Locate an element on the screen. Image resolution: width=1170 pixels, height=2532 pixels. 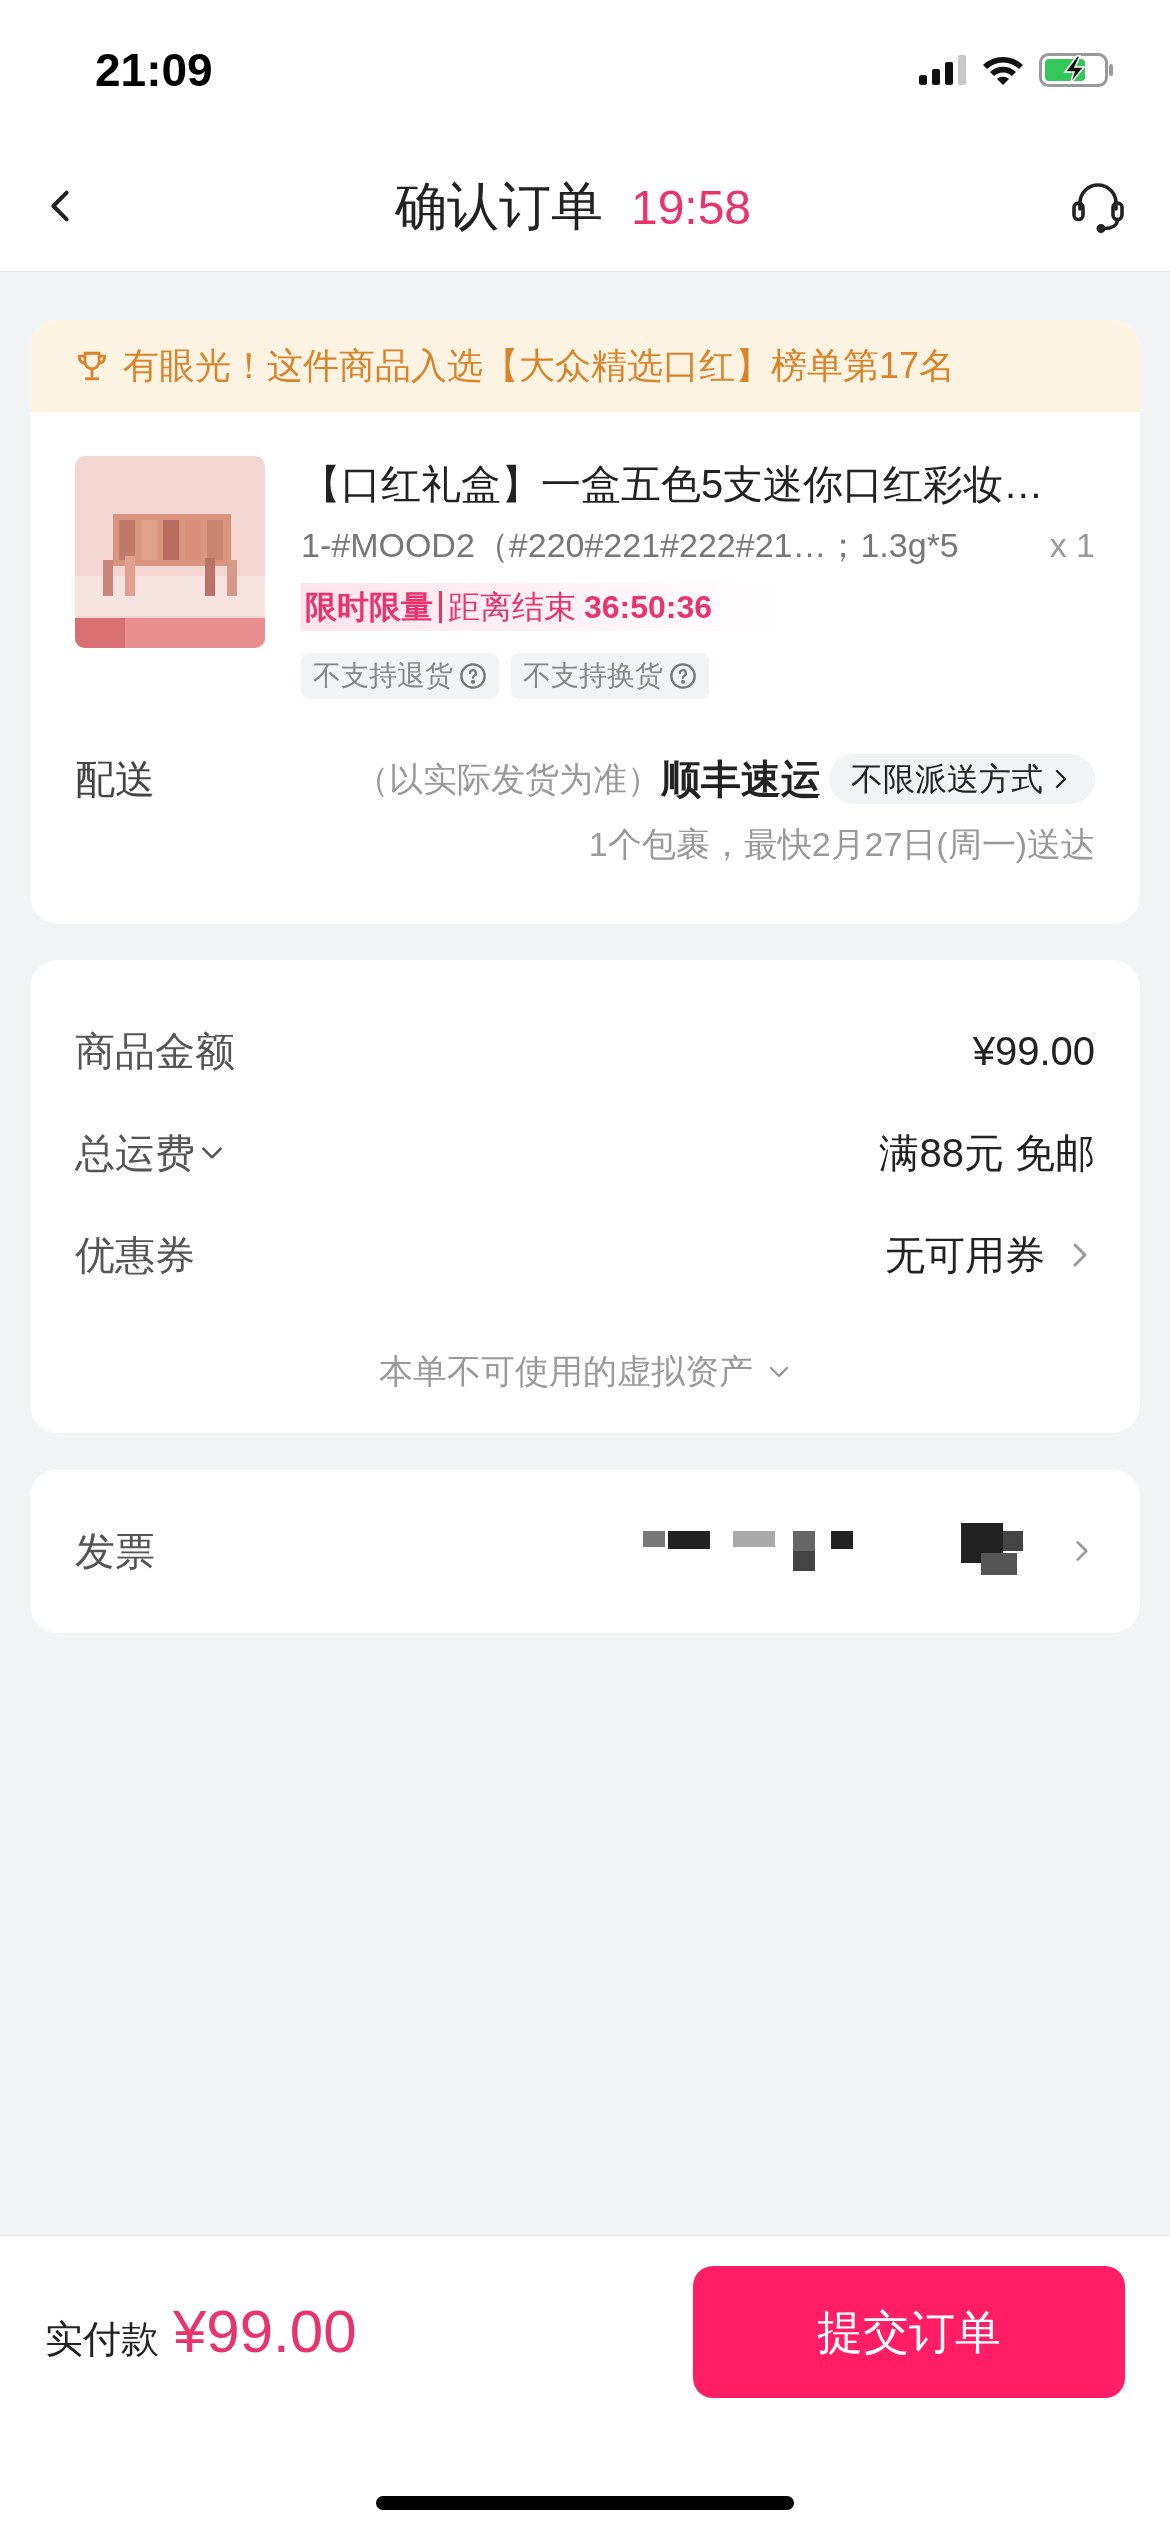
status-time: 21:09 is located at coordinates (154, 70).